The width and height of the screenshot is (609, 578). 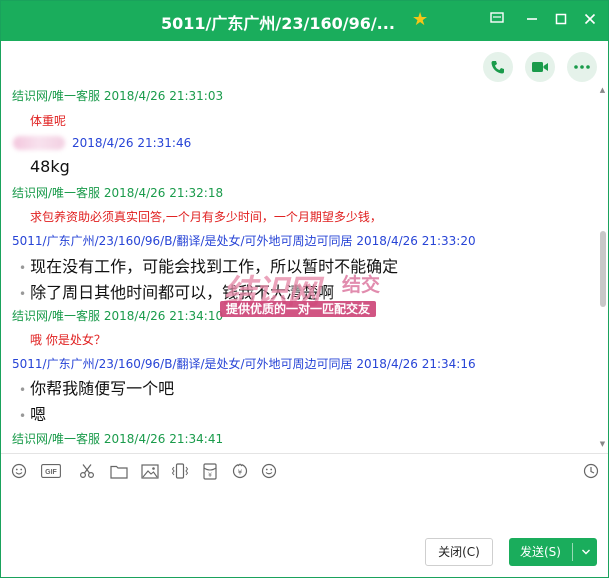 I want to click on history-clock-icon, so click(x=591, y=471).